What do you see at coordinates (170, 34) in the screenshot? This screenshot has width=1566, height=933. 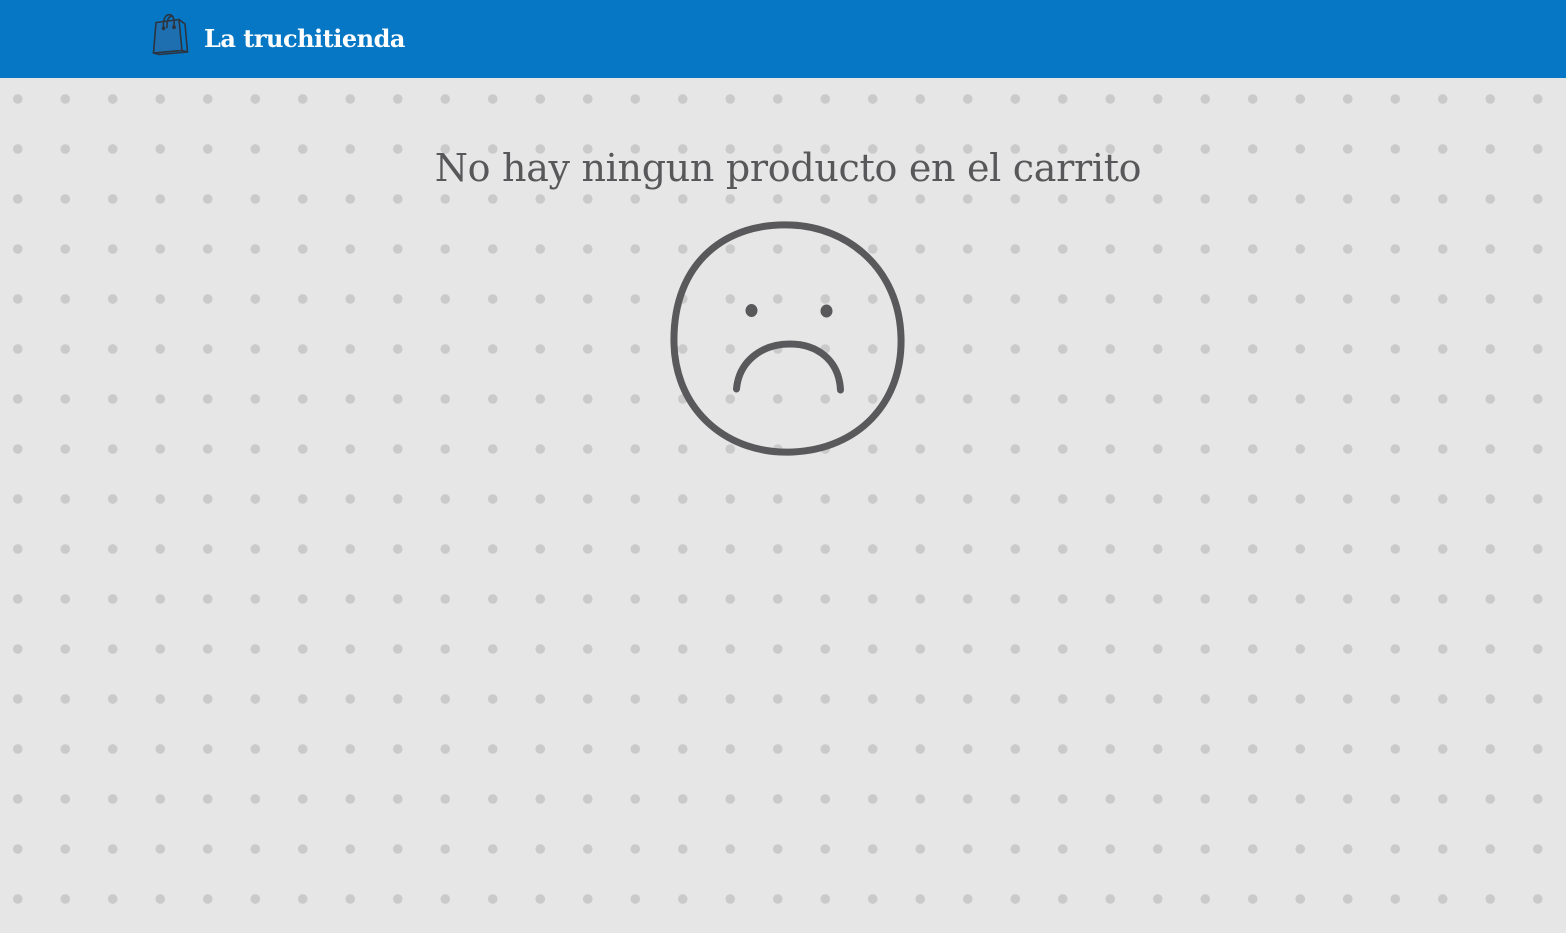 I see `shopping-bag-icon` at bounding box center [170, 34].